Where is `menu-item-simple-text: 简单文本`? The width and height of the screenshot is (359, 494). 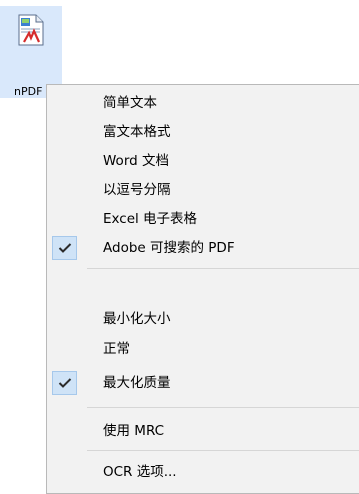 menu-item-simple-text: 简单文本 is located at coordinates (203, 103).